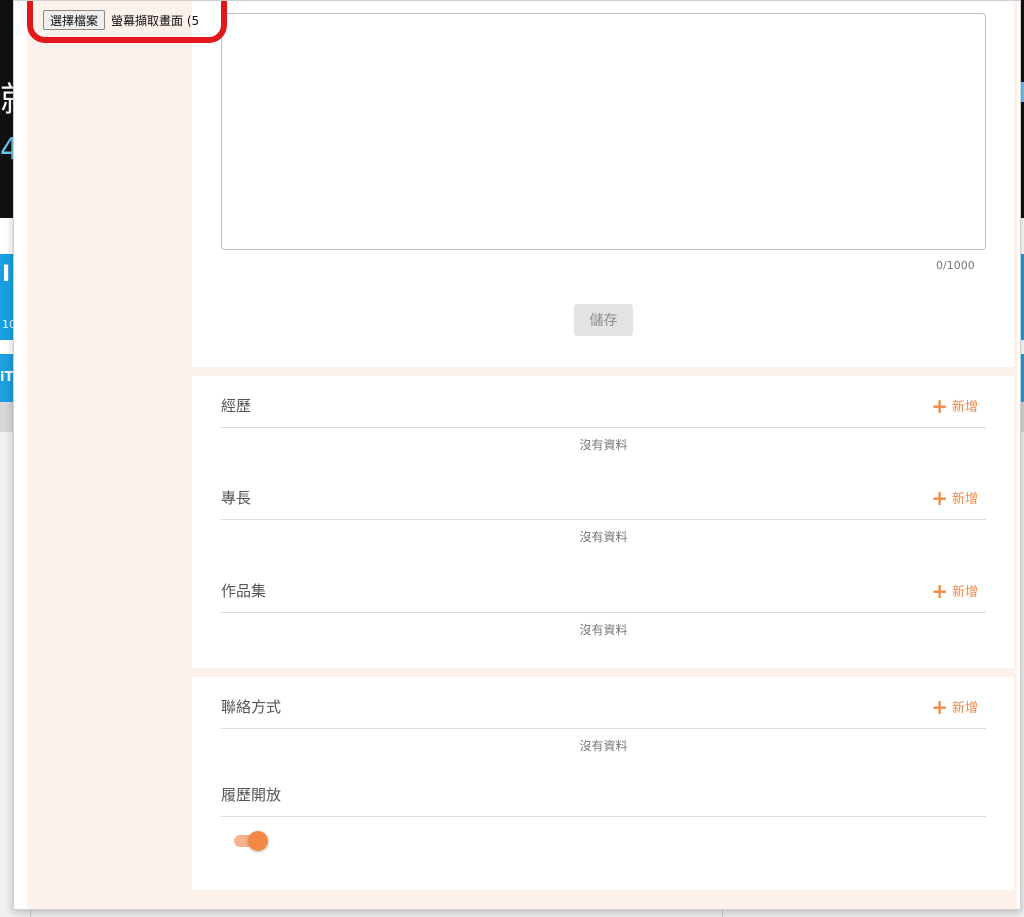 The image size is (1024, 917). Describe the element at coordinates (251, 707) in the screenshot. I see `section-title: 聯絡方式` at that location.